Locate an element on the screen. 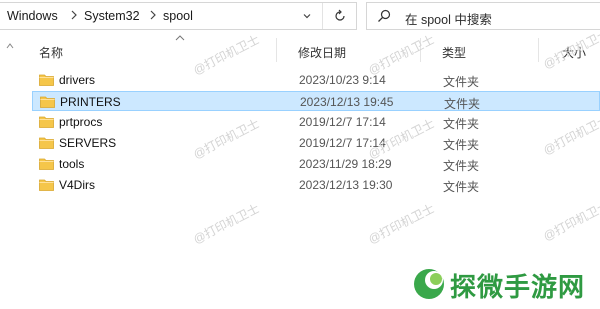  breadcrumb-spool: spool is located at coordinates (178, 16).